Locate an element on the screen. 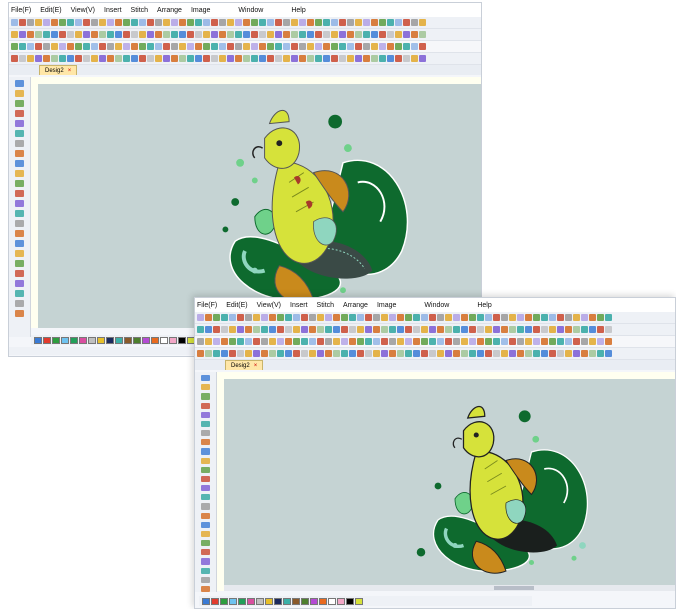 Image resolution: width=676 pixels, height=609 pixels. menu-help: Help is located at coordinates (298, 10).